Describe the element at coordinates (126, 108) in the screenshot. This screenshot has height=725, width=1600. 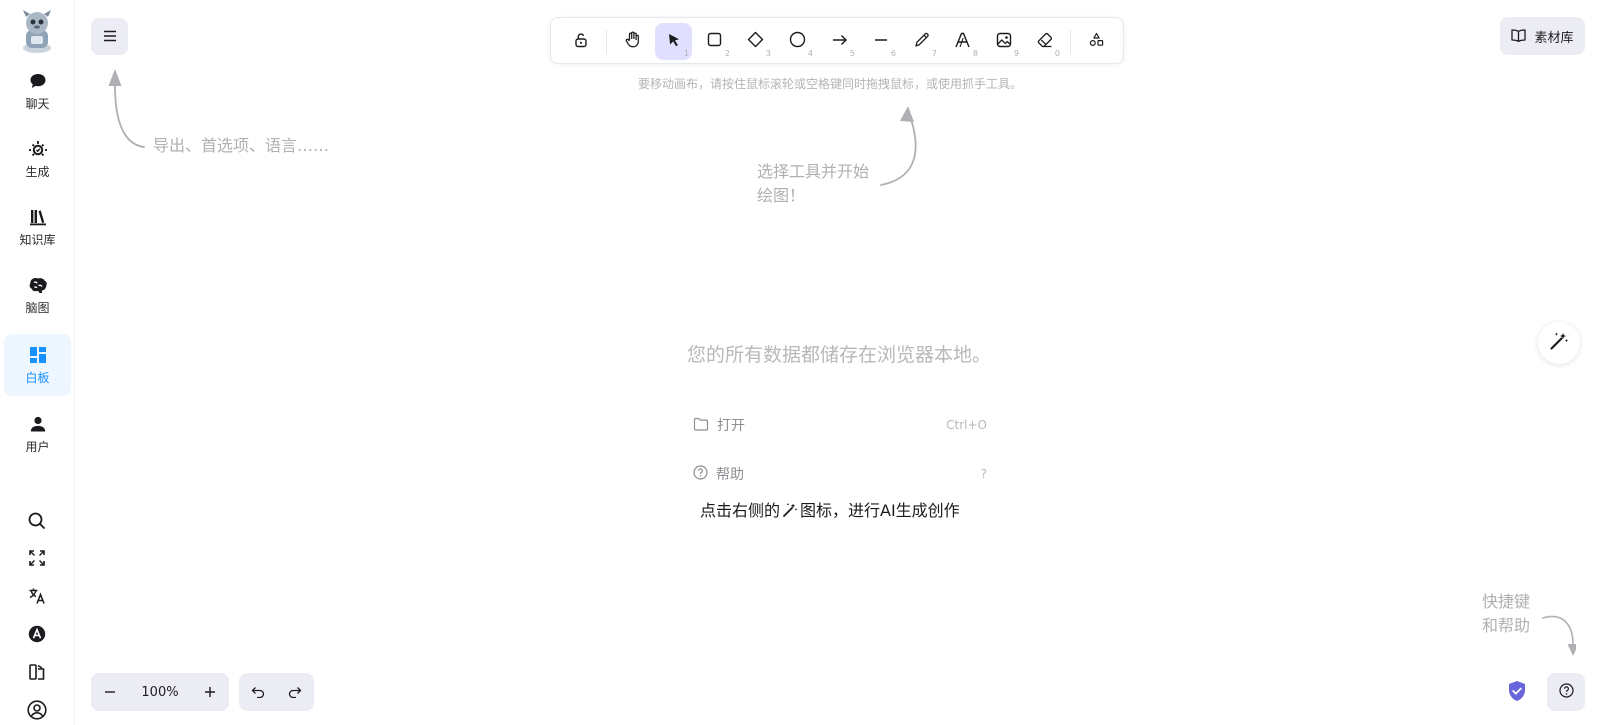
I see `menu-hint-arrow` at that location.